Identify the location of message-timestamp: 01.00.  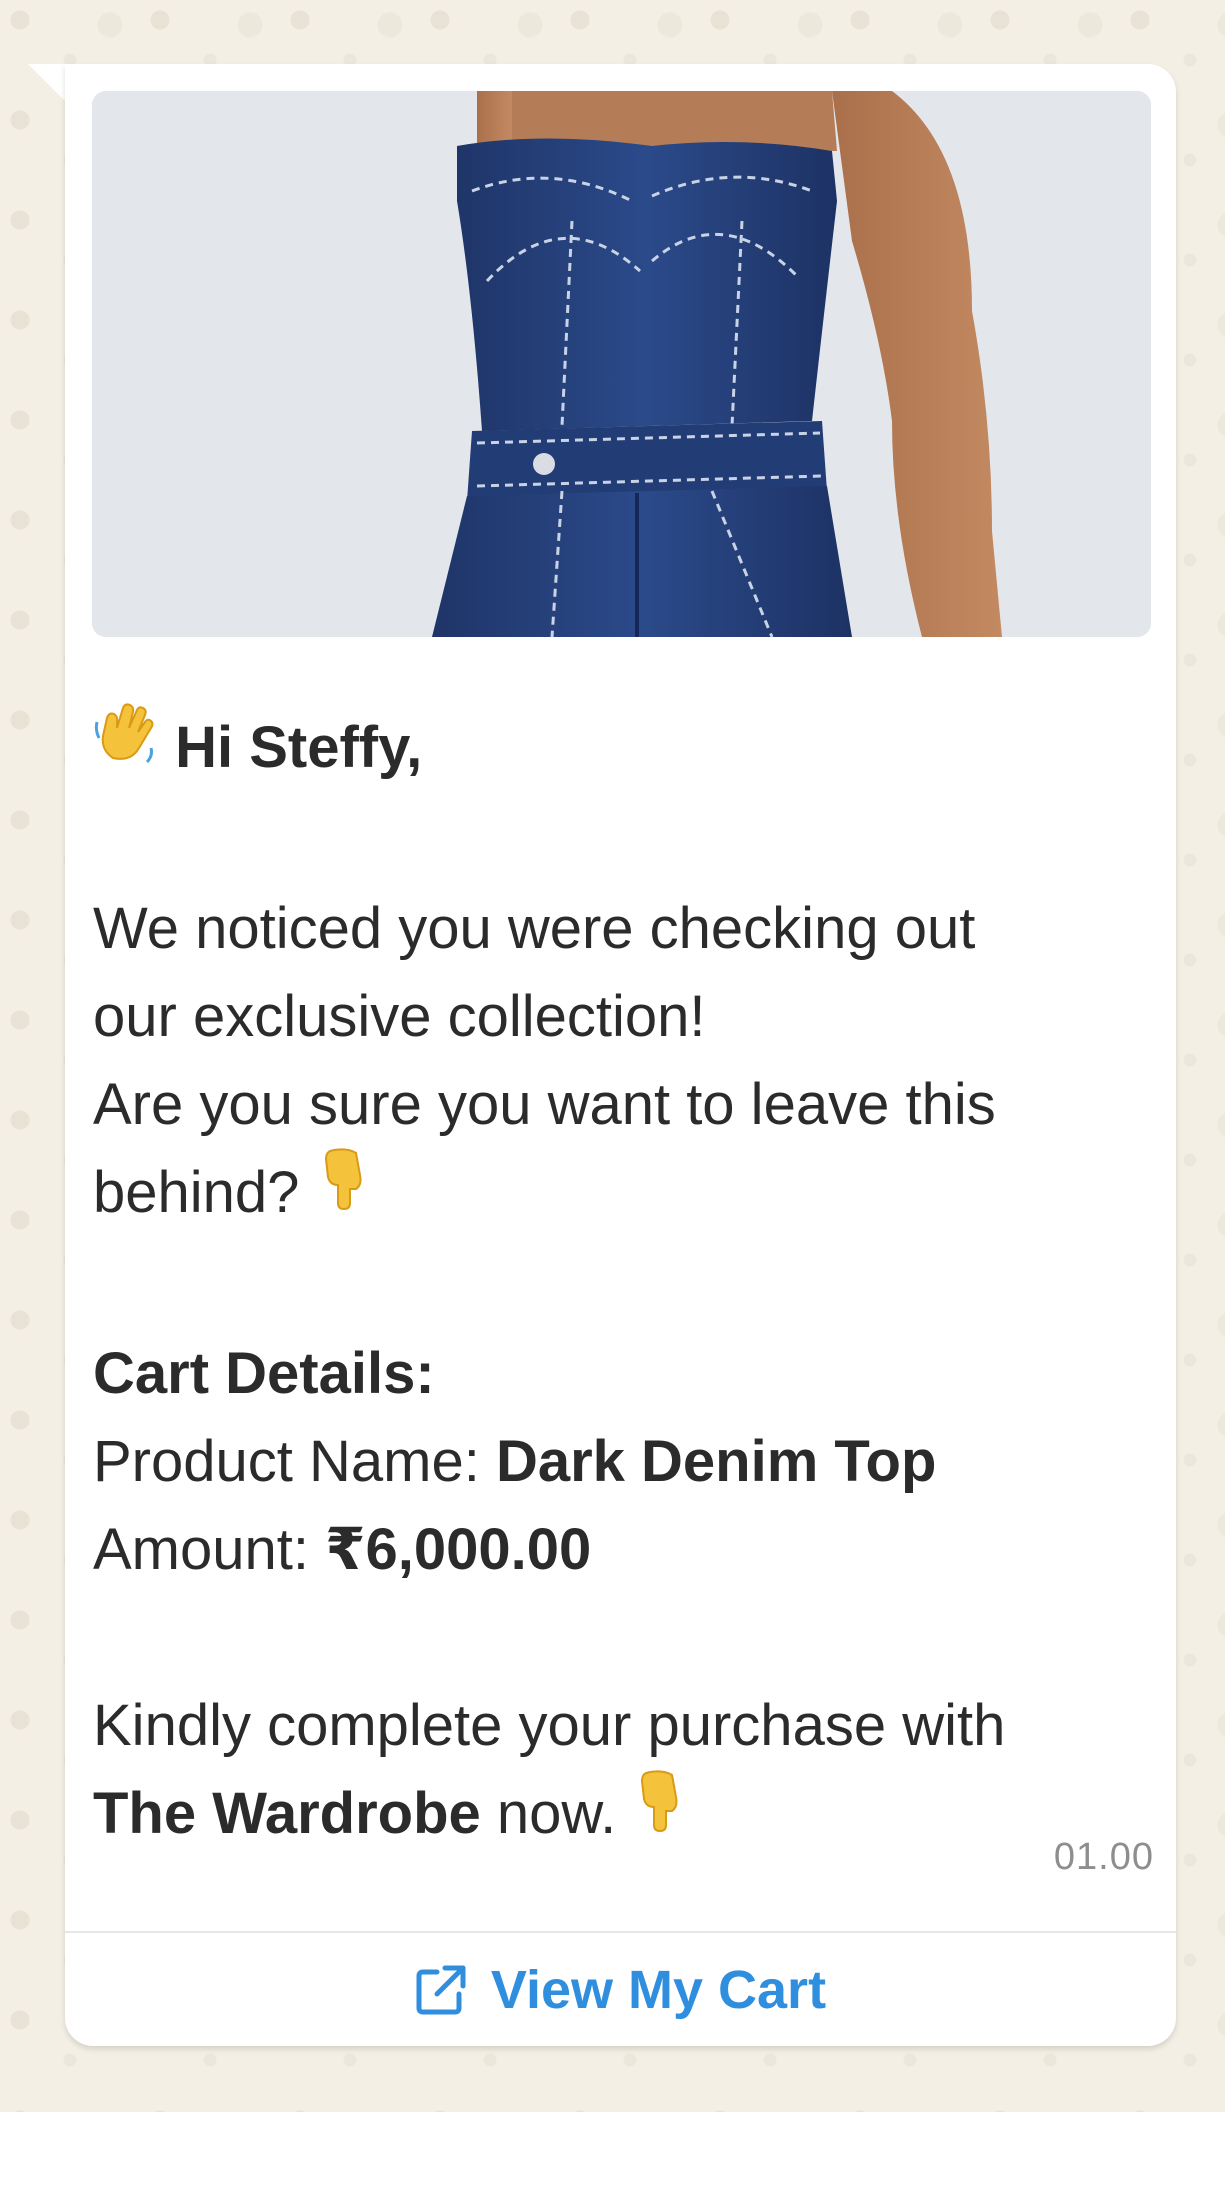
(1103, 1857).